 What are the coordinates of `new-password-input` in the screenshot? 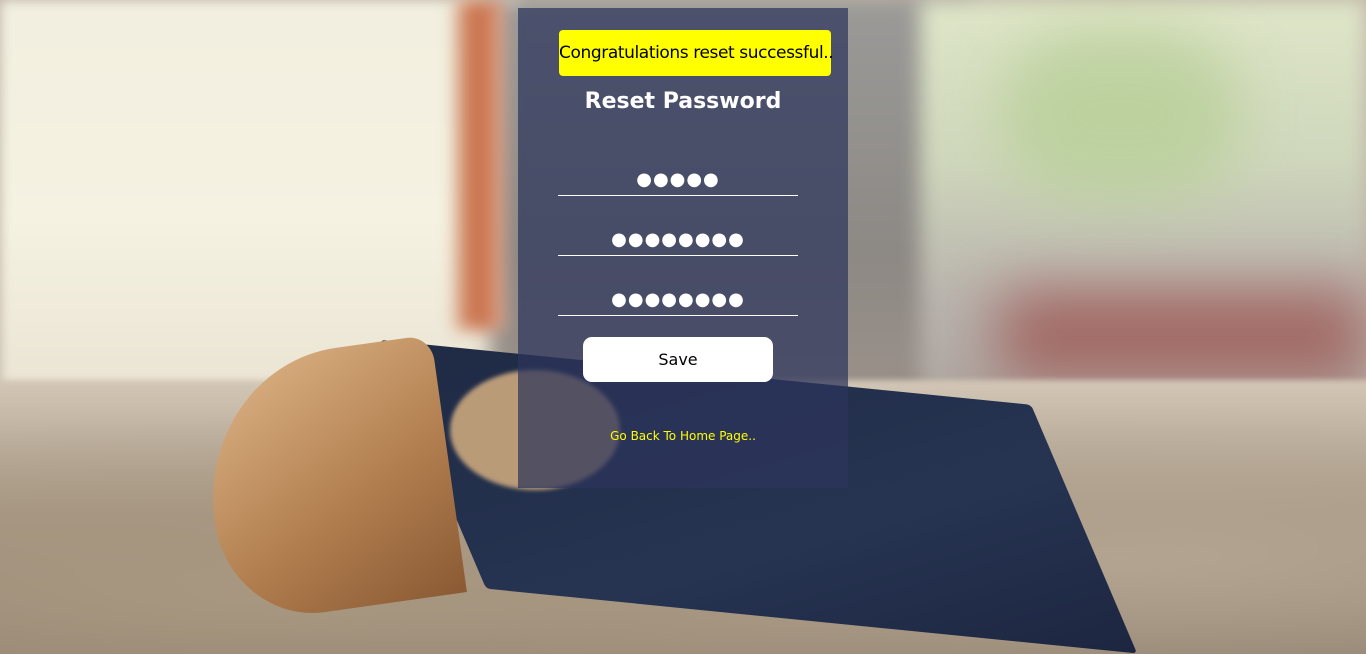 It's located at (678, 235).